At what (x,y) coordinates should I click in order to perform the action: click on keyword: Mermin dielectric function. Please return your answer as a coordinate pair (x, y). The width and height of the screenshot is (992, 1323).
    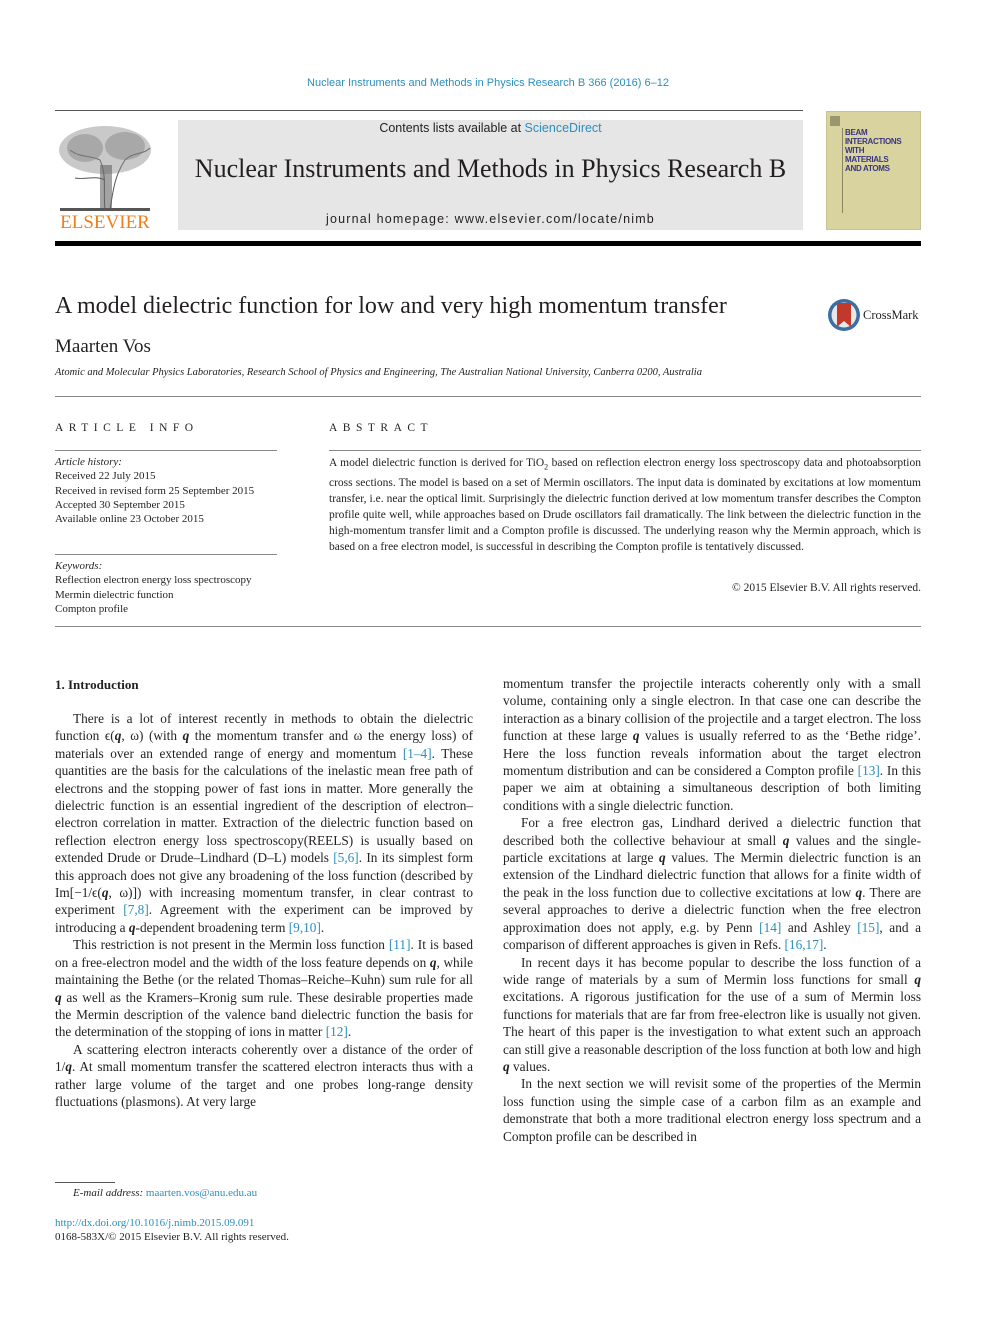
    Looking at the image, I should click on (114, 594).